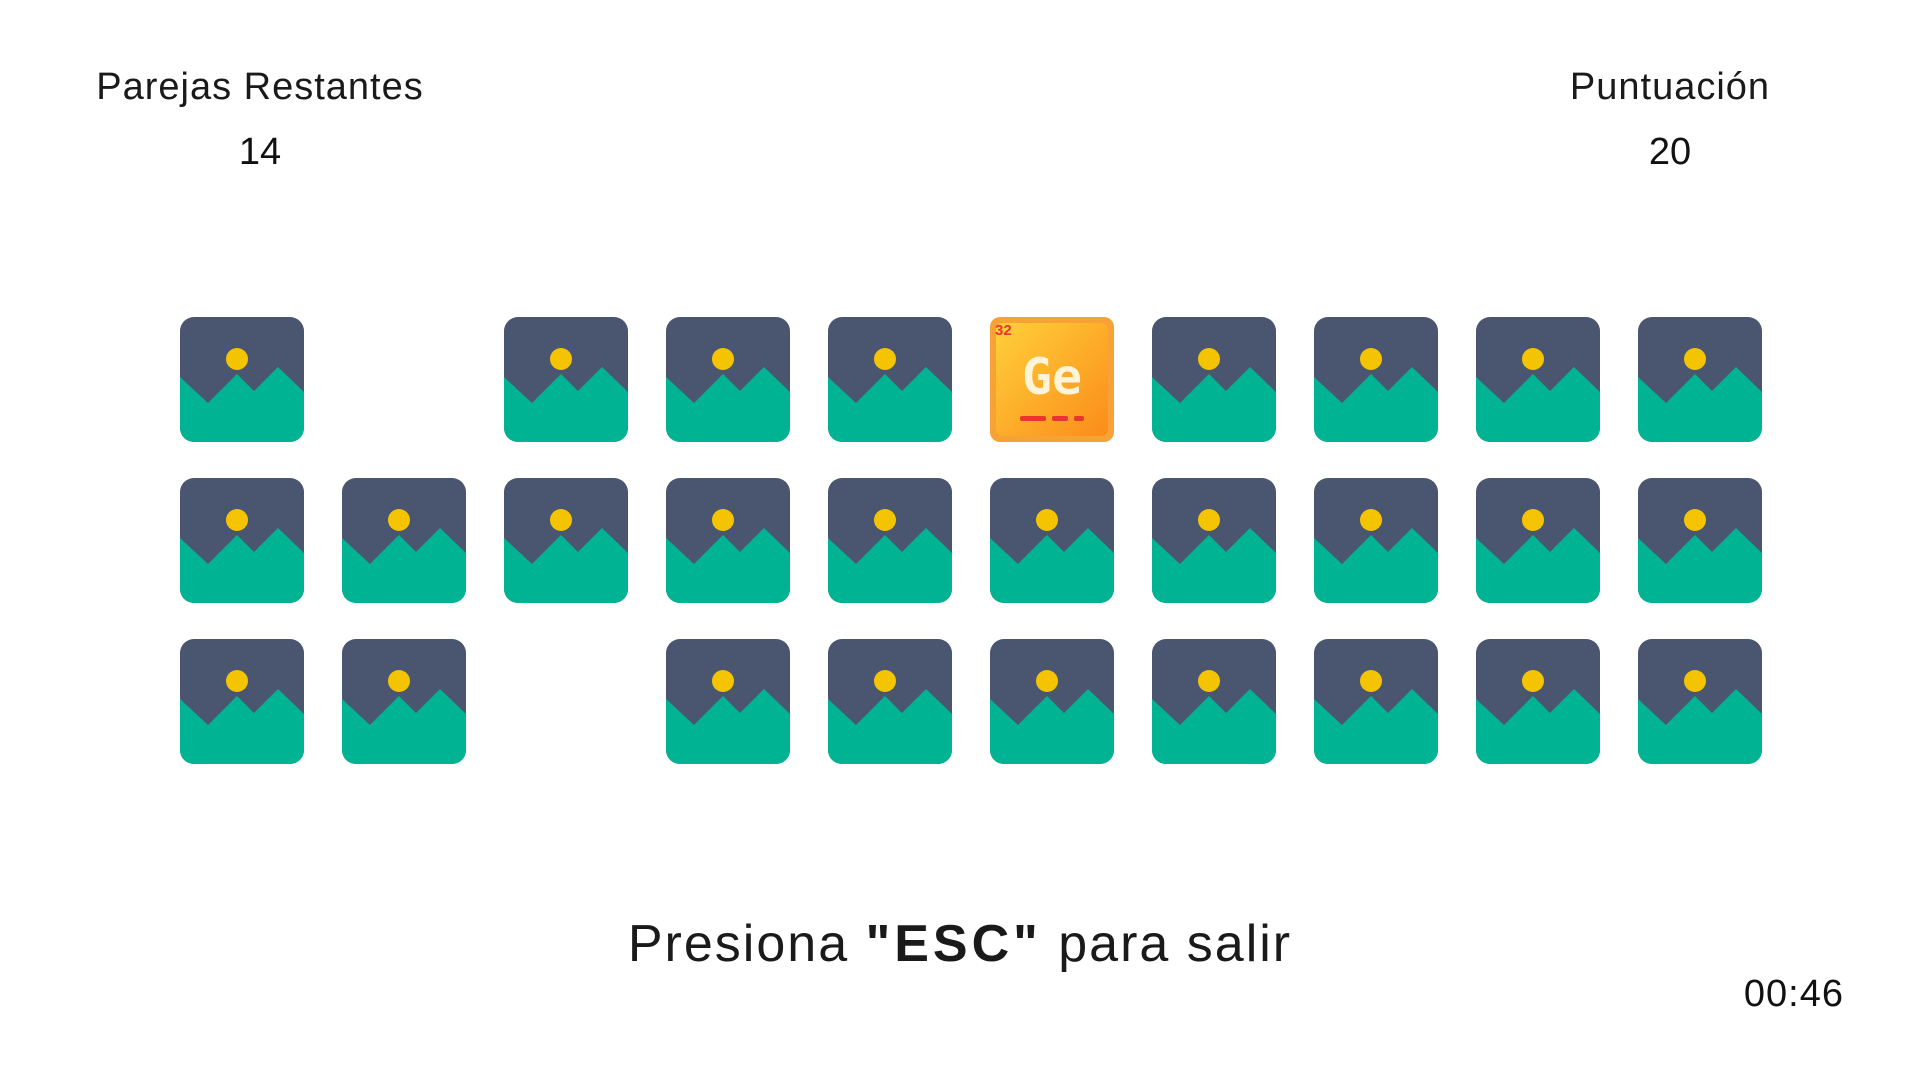 This screenshot has width=1920, height=1078. What do you see at coordinates (953, 944) in the screenshot?
I see `esc-key-label: "ESC"` at bounding box center [953, 944].